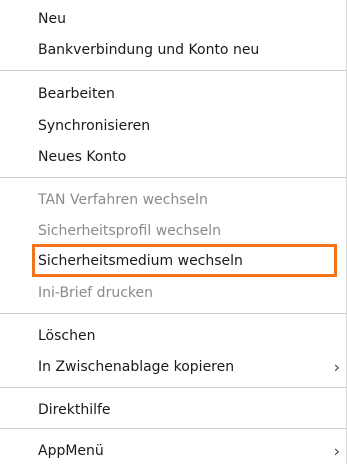  I want to click on menu-item-label: Sicherheitsprofil wechseln, so click(129, 231).